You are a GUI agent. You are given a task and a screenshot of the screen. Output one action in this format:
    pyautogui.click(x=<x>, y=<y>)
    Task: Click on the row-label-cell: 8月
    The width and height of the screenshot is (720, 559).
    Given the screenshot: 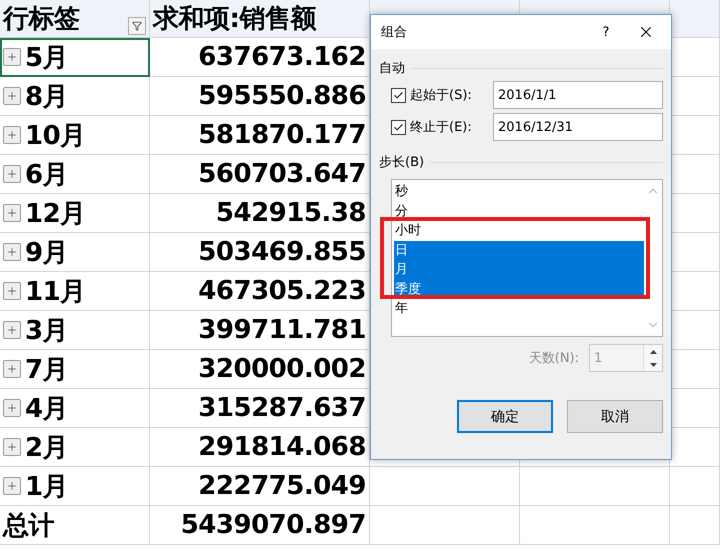 What is the action you would take?
    pyautogui.click(x=75, y=96)
    